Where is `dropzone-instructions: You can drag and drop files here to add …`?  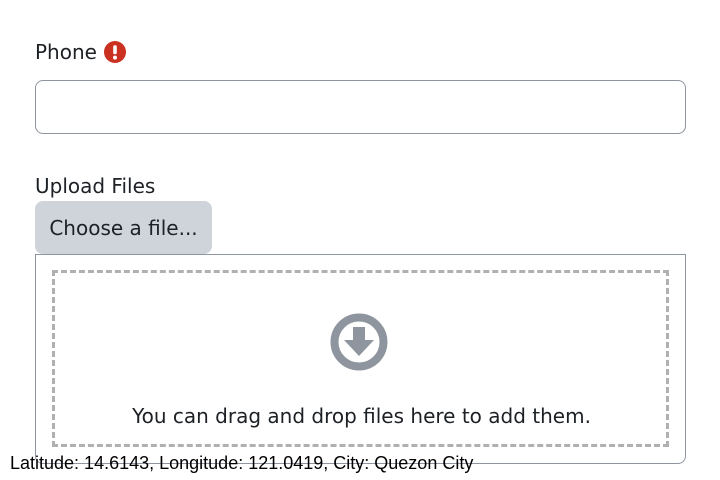
dropzone-instructions: You can drag and drop files here to add … is located at coordinates (361, 416).